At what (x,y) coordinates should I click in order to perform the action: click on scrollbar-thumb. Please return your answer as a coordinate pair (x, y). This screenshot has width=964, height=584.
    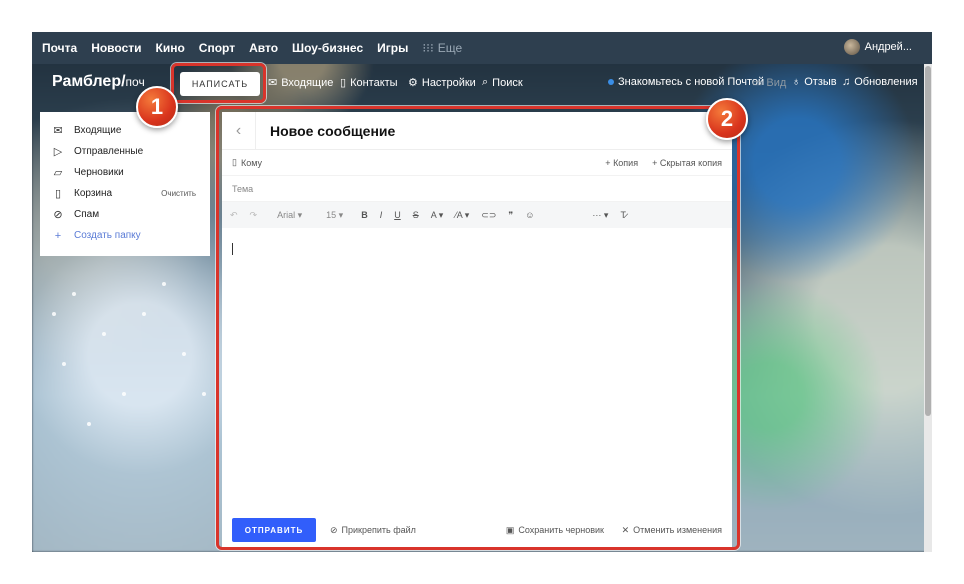
    Looking at the image, I should click on (928, 241).